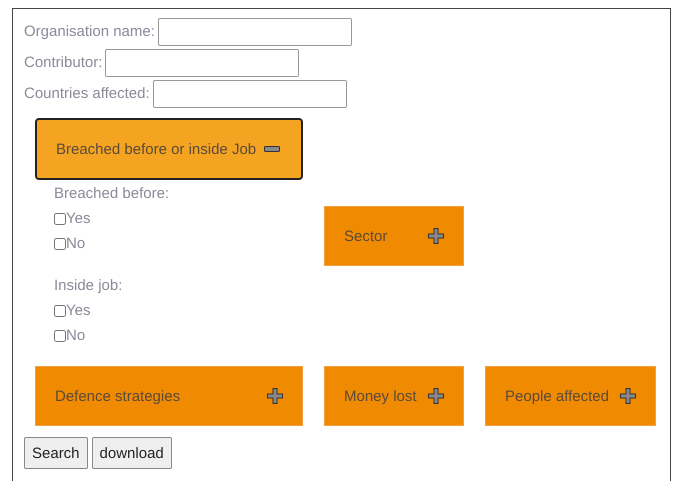  Describe the element at coordinates (63, 62) in the screenshot. I see `field-label: Contributor:` at that location.